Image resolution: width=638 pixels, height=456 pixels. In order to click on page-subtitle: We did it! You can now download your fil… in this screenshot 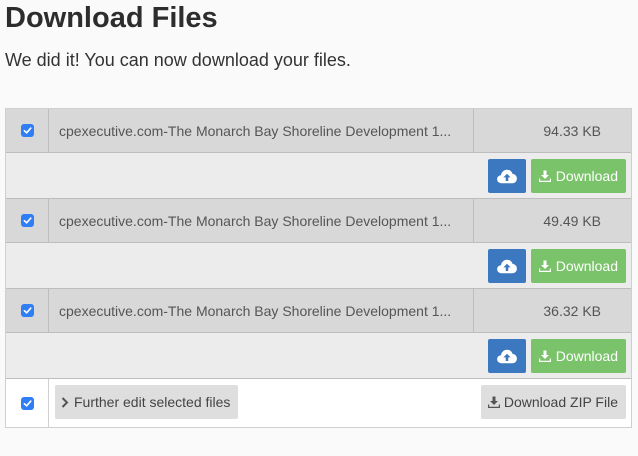, I will do `click(178, 60)`.